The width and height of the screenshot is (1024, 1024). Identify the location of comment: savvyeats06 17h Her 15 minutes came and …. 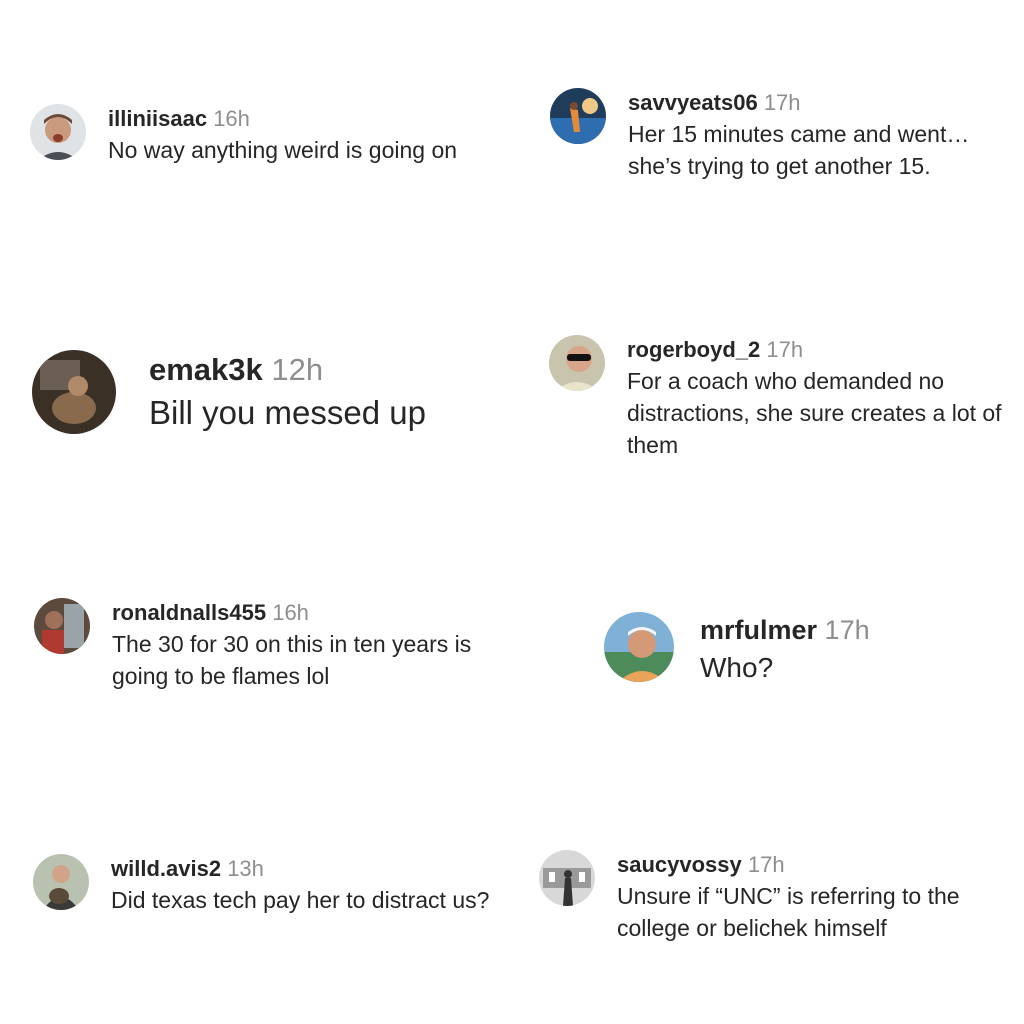
(780, 135).